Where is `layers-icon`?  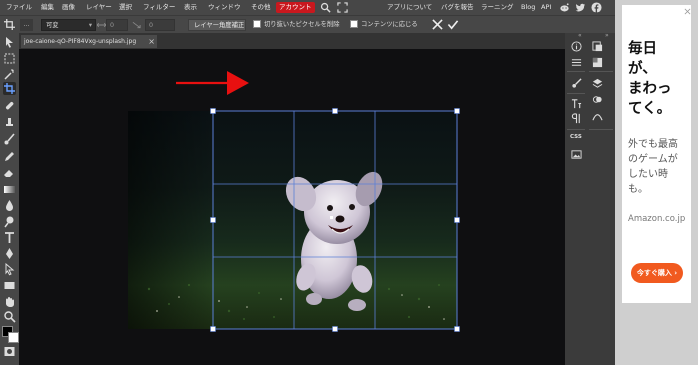
layers-icon is located at coordinates (597, 83).